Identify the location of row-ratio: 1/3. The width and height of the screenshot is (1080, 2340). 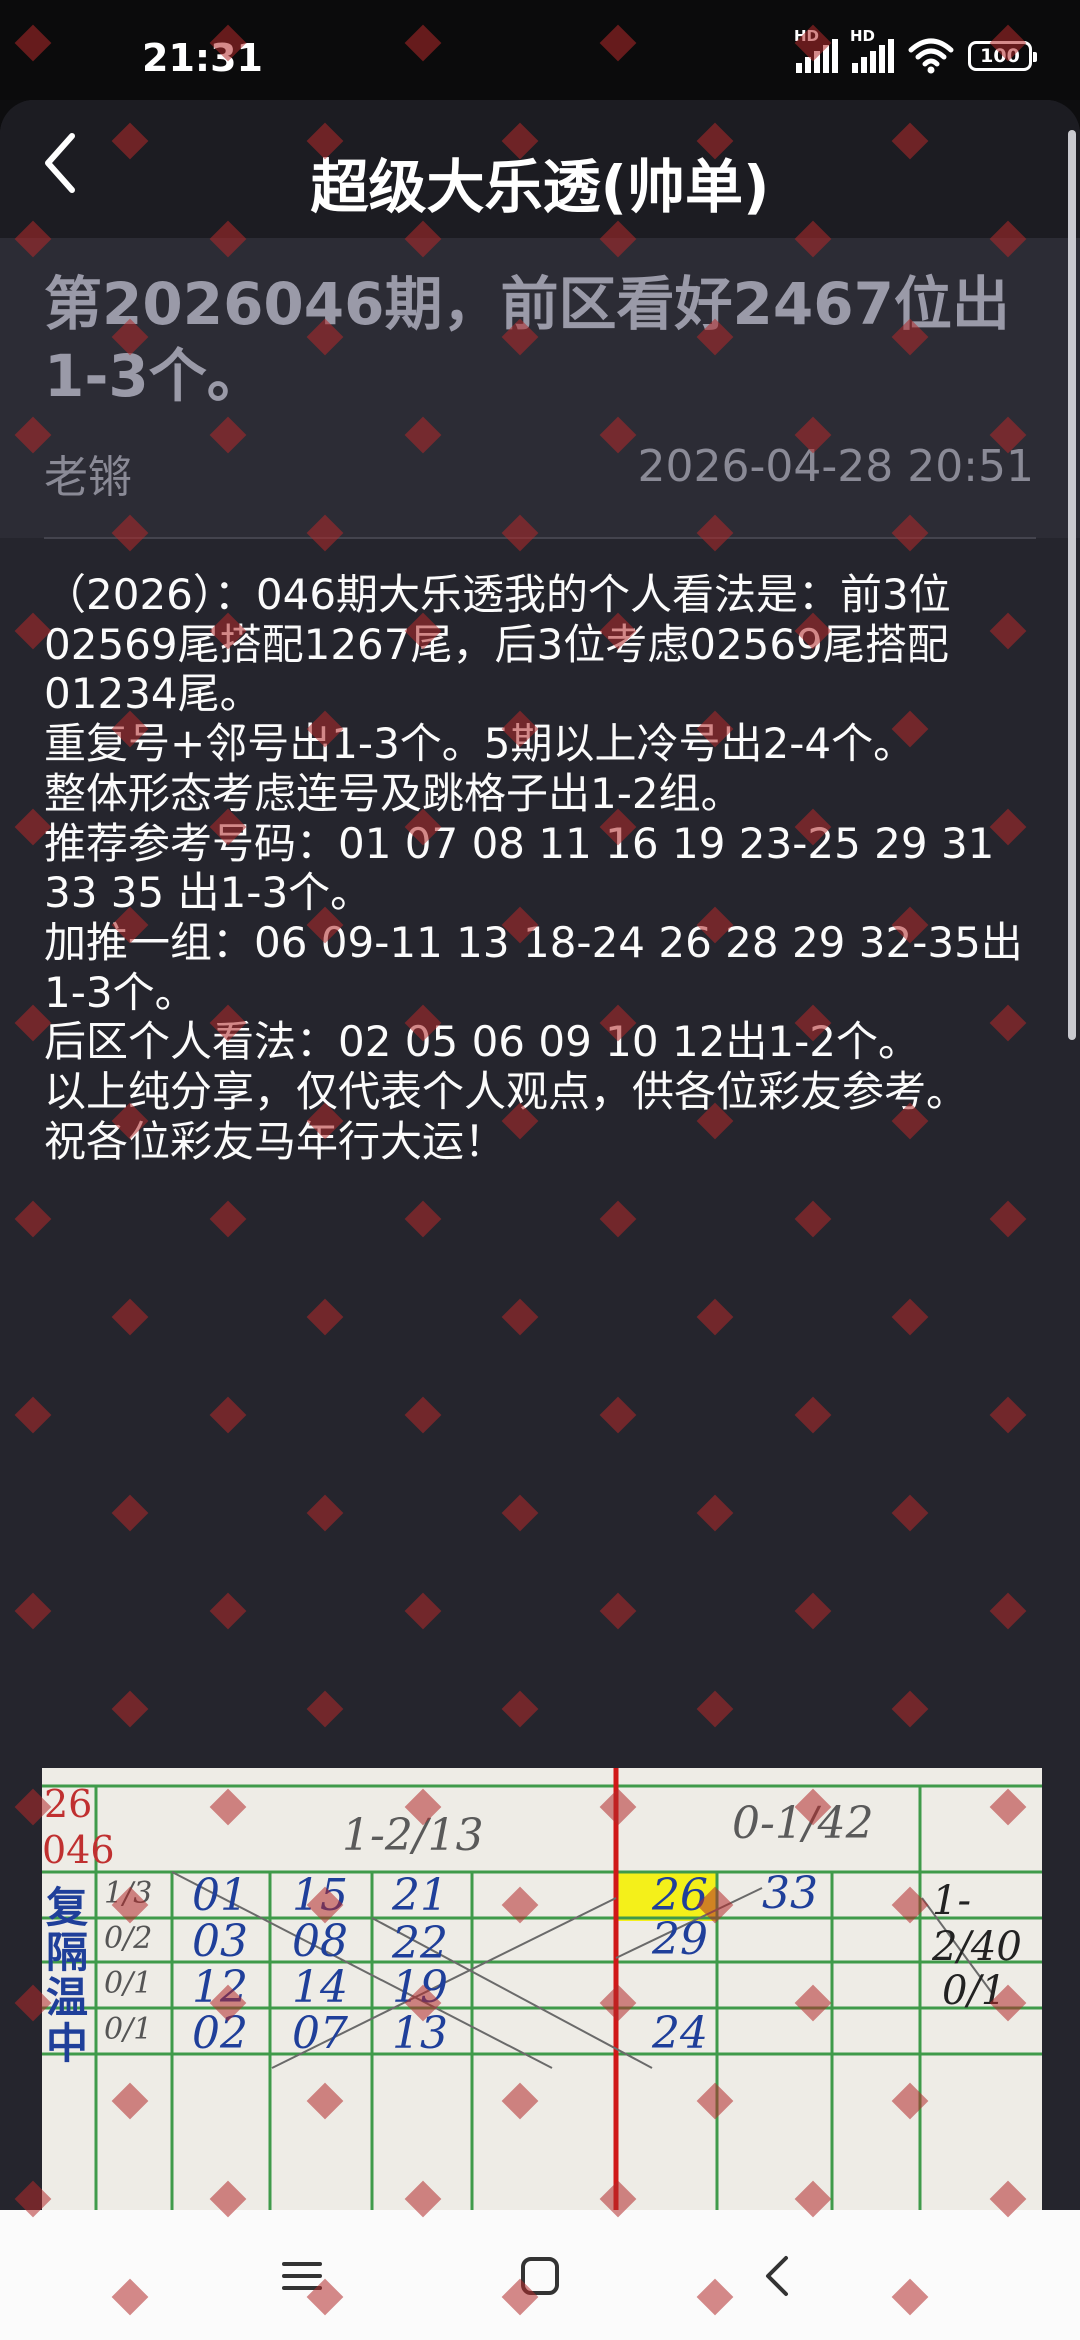
(128, 1893).